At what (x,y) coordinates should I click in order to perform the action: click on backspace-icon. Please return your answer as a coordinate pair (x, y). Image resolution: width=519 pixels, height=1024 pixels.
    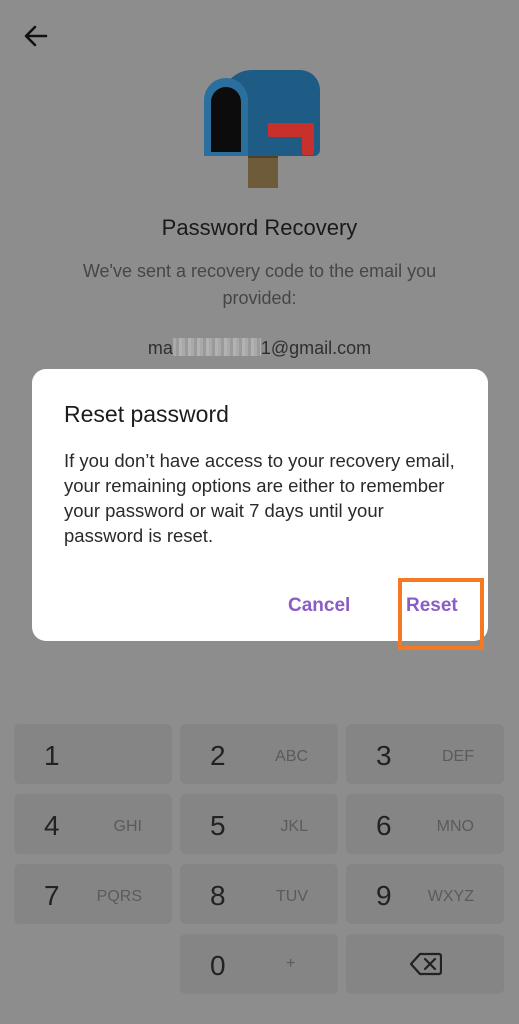
    Looking at the image, I should click on (426, 964).